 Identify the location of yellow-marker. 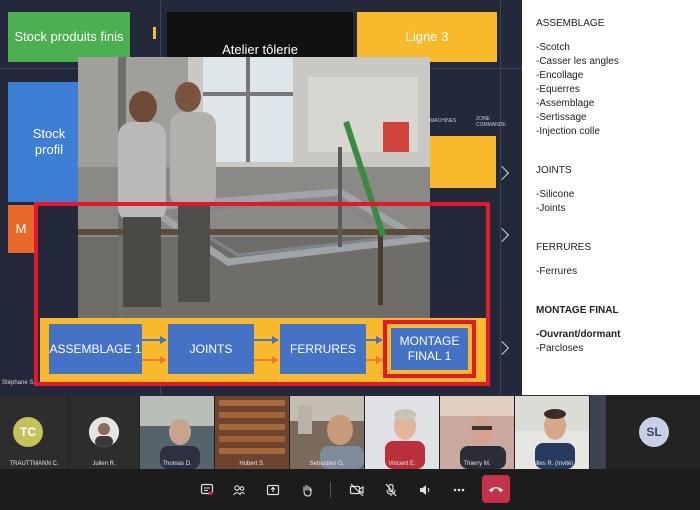
(154, 33).